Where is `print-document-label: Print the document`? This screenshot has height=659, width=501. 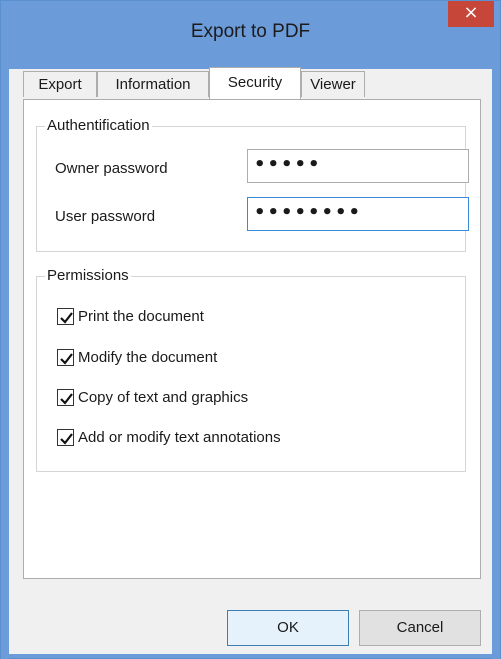 print-document-label: Print the document is located at coordinates (141, 316).